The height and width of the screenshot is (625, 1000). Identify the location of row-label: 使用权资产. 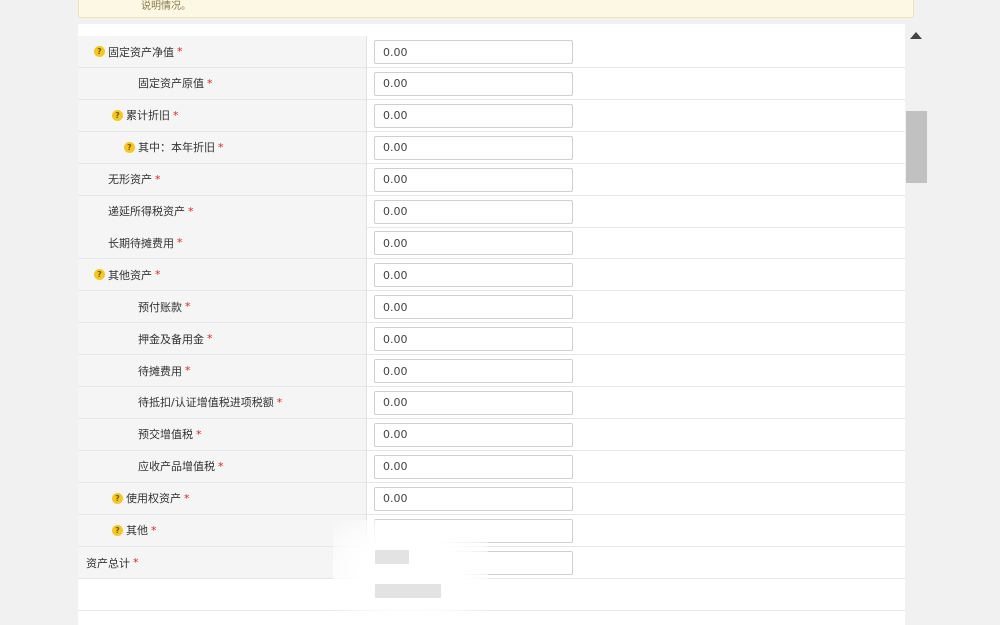
(153, 499).